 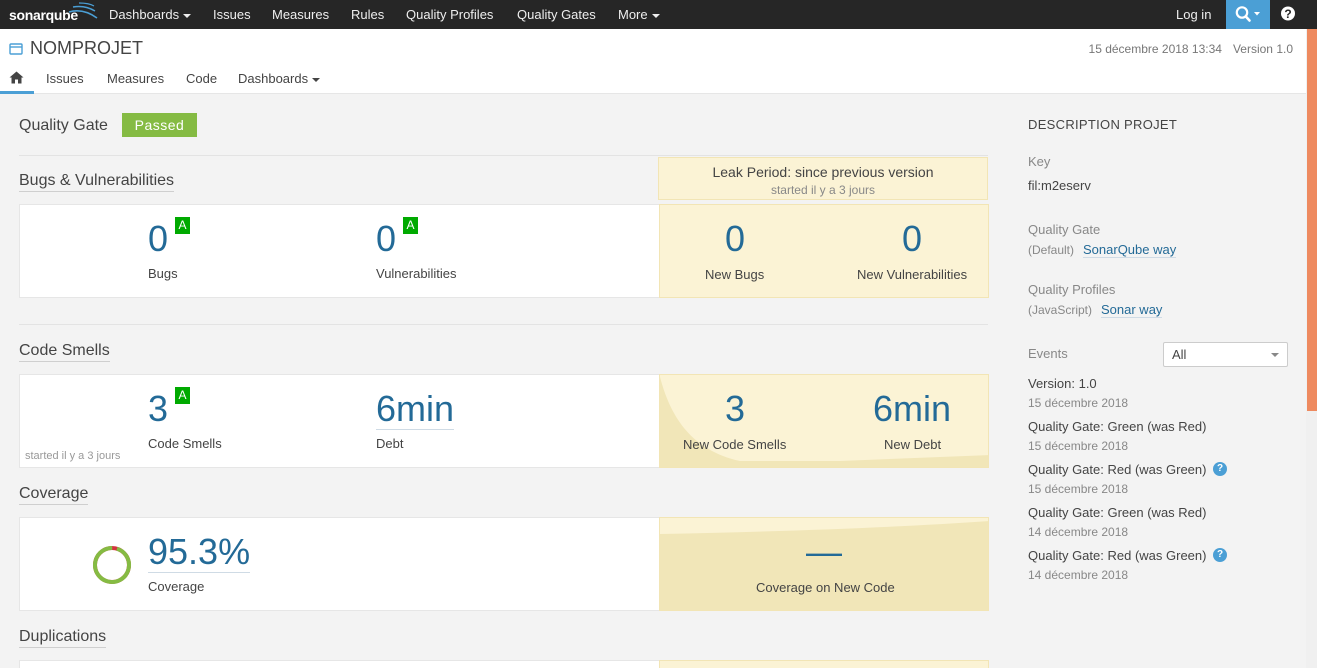 I want to click on nav-measures: Measures, so click(x=300, y=14).